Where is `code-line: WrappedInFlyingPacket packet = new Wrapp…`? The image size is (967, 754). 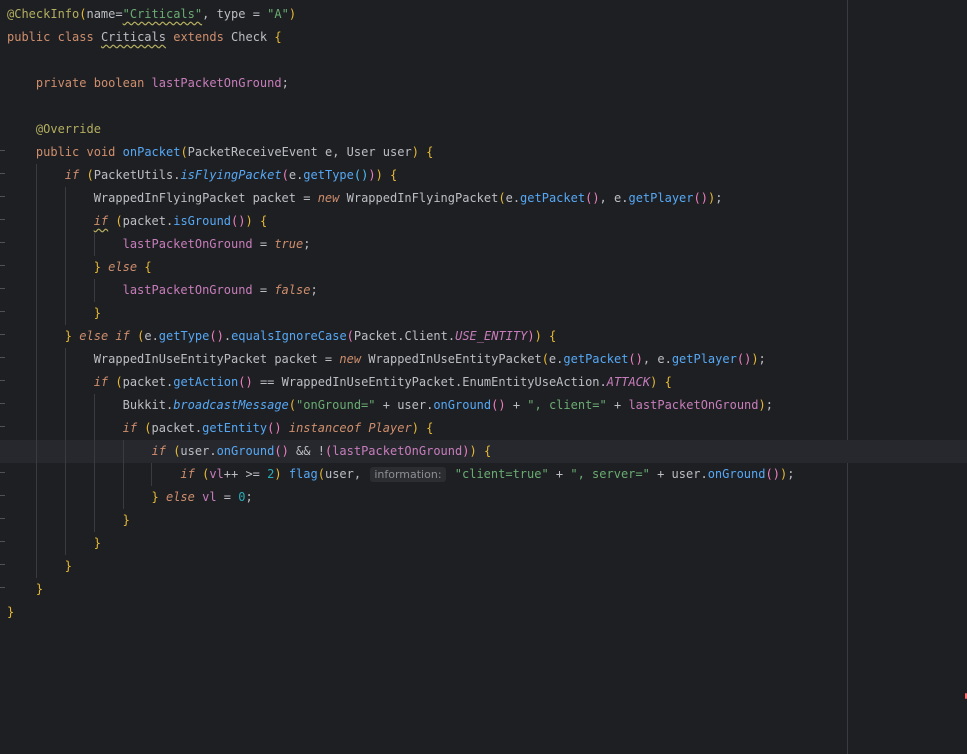 code-line: WrappedInFlyingPacket packet = new Wrapp… is located at coordinates (487, 198).